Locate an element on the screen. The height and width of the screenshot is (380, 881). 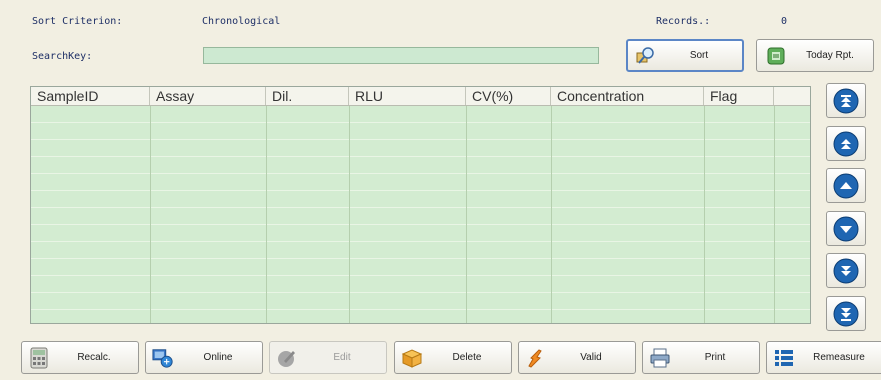
page-down-button is located at coordinates (846, 270).